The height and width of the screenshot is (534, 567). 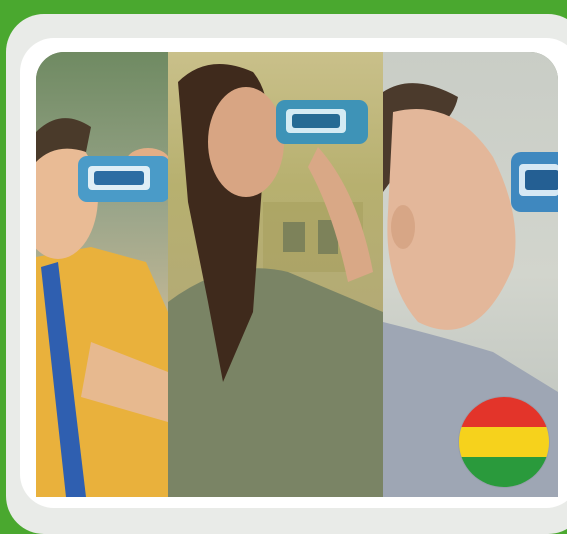 I want to click on bolivia-flag-icon, so click(x=504, y=442).